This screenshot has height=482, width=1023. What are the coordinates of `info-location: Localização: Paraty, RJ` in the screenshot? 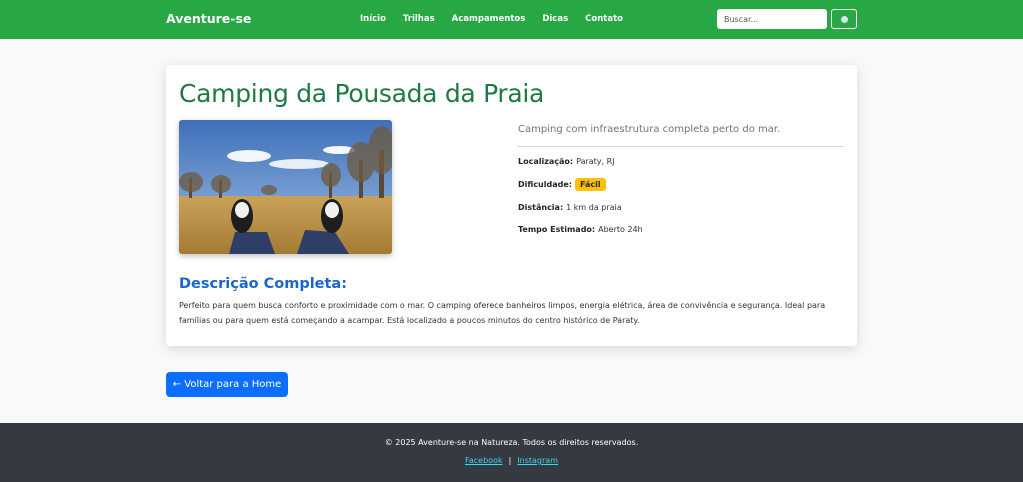 It's located at (566, 161).